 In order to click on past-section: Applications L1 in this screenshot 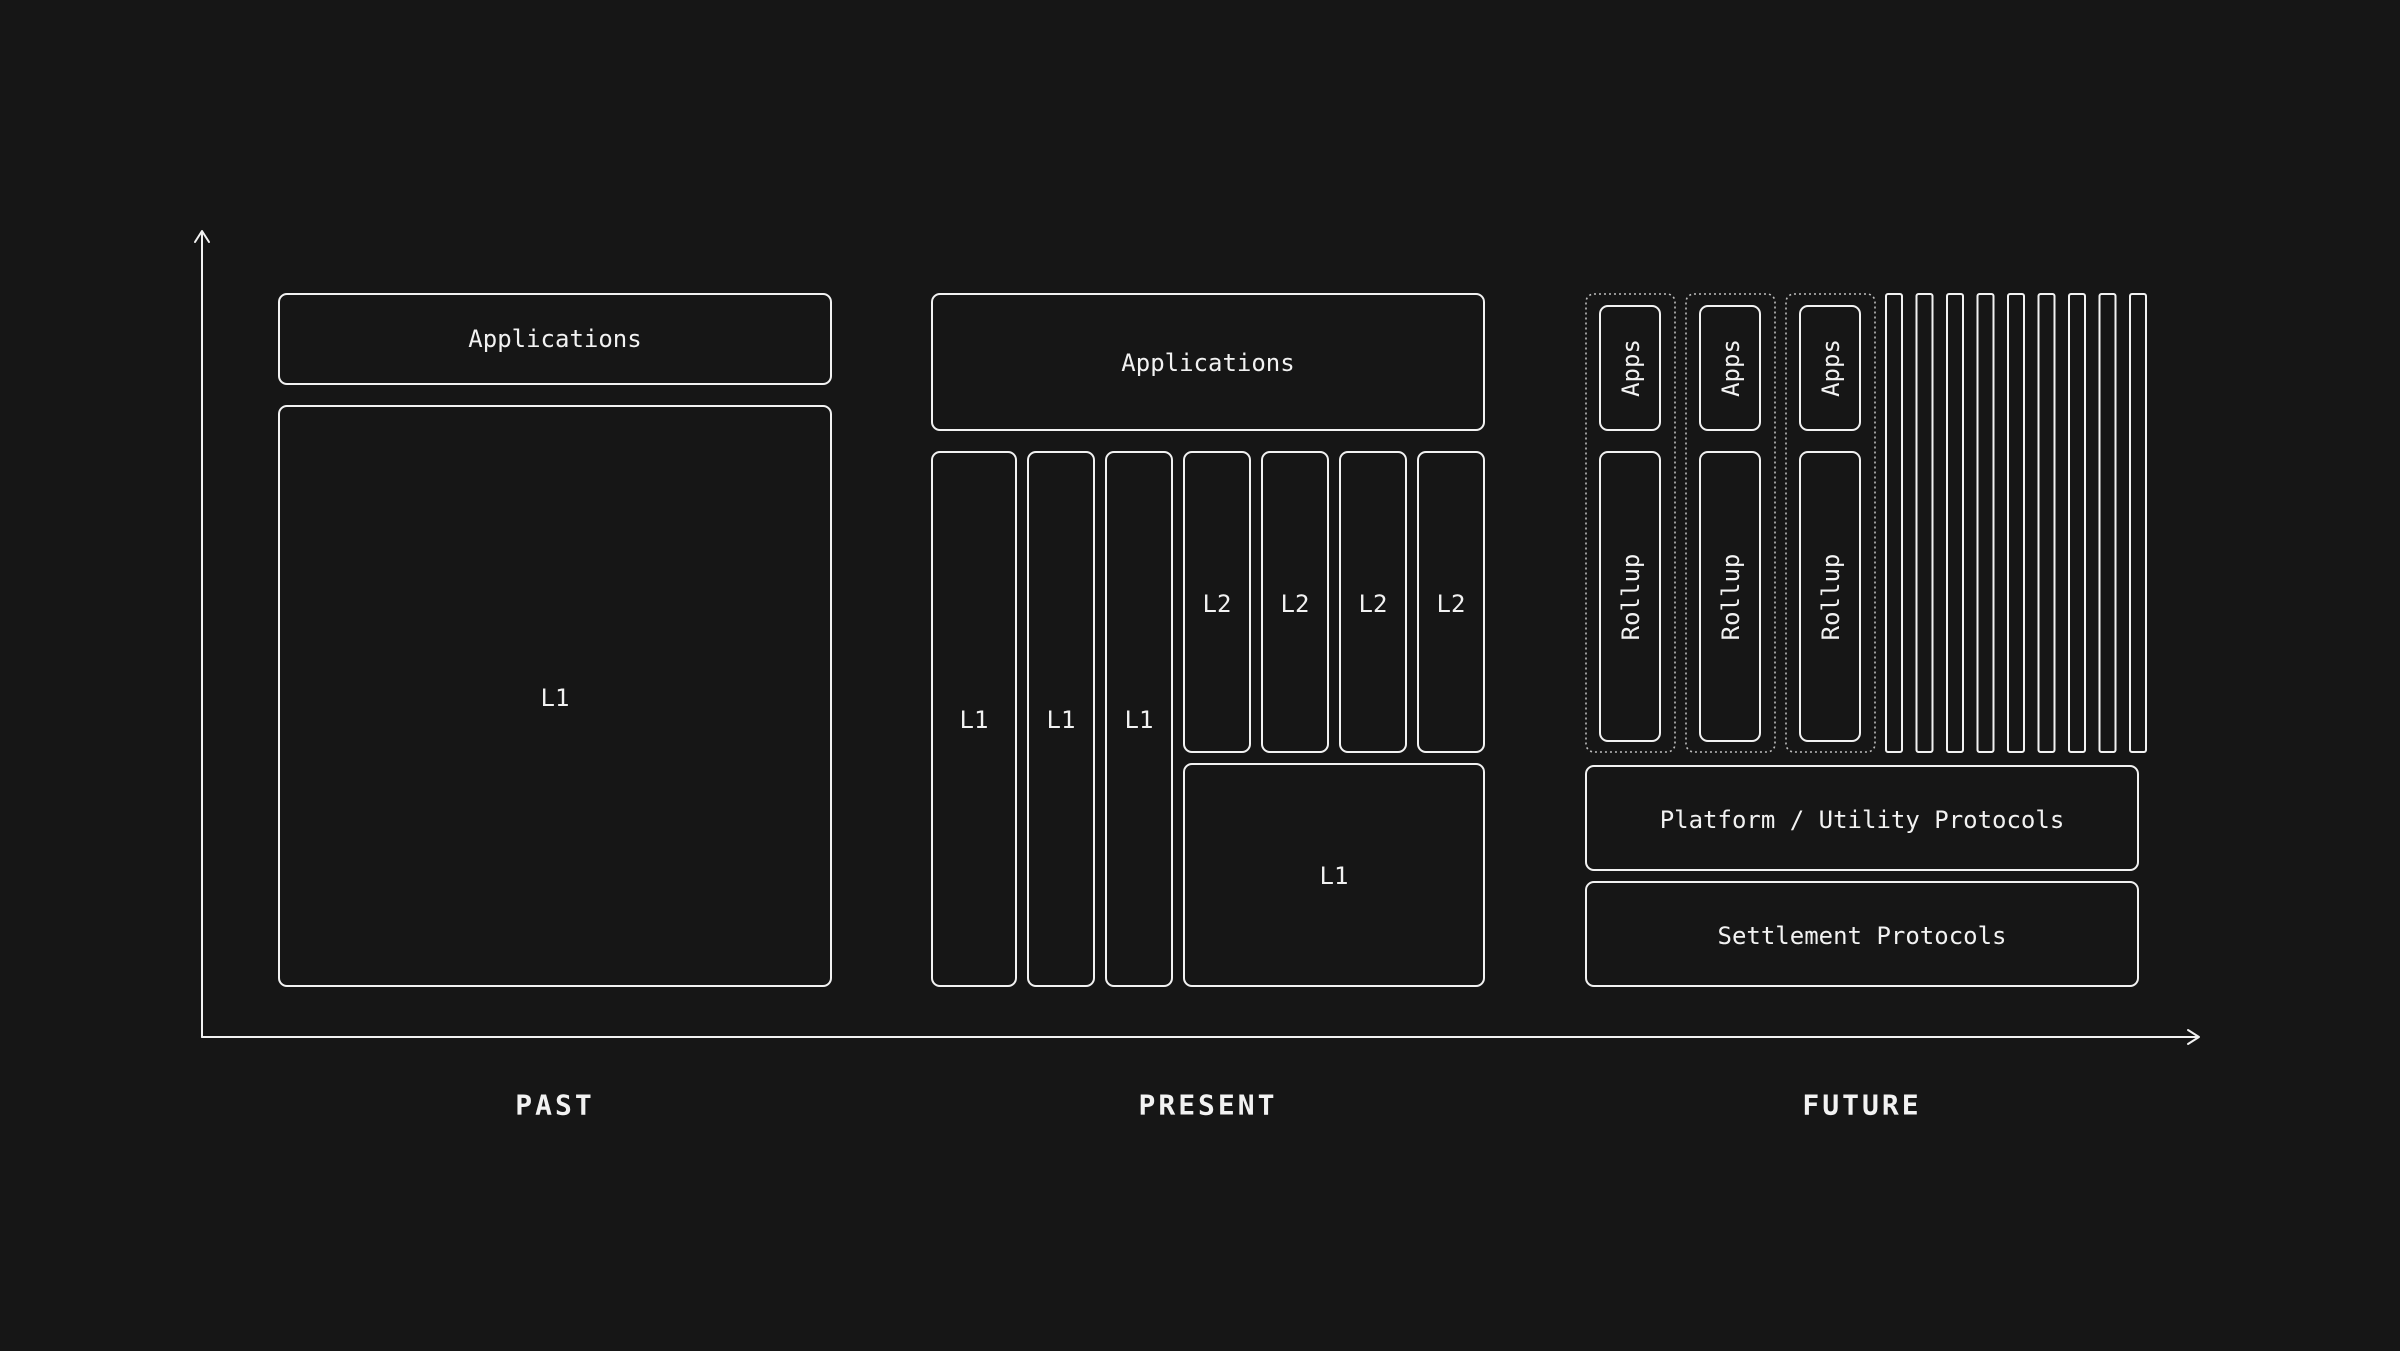, I will do `click(555, 640)`.